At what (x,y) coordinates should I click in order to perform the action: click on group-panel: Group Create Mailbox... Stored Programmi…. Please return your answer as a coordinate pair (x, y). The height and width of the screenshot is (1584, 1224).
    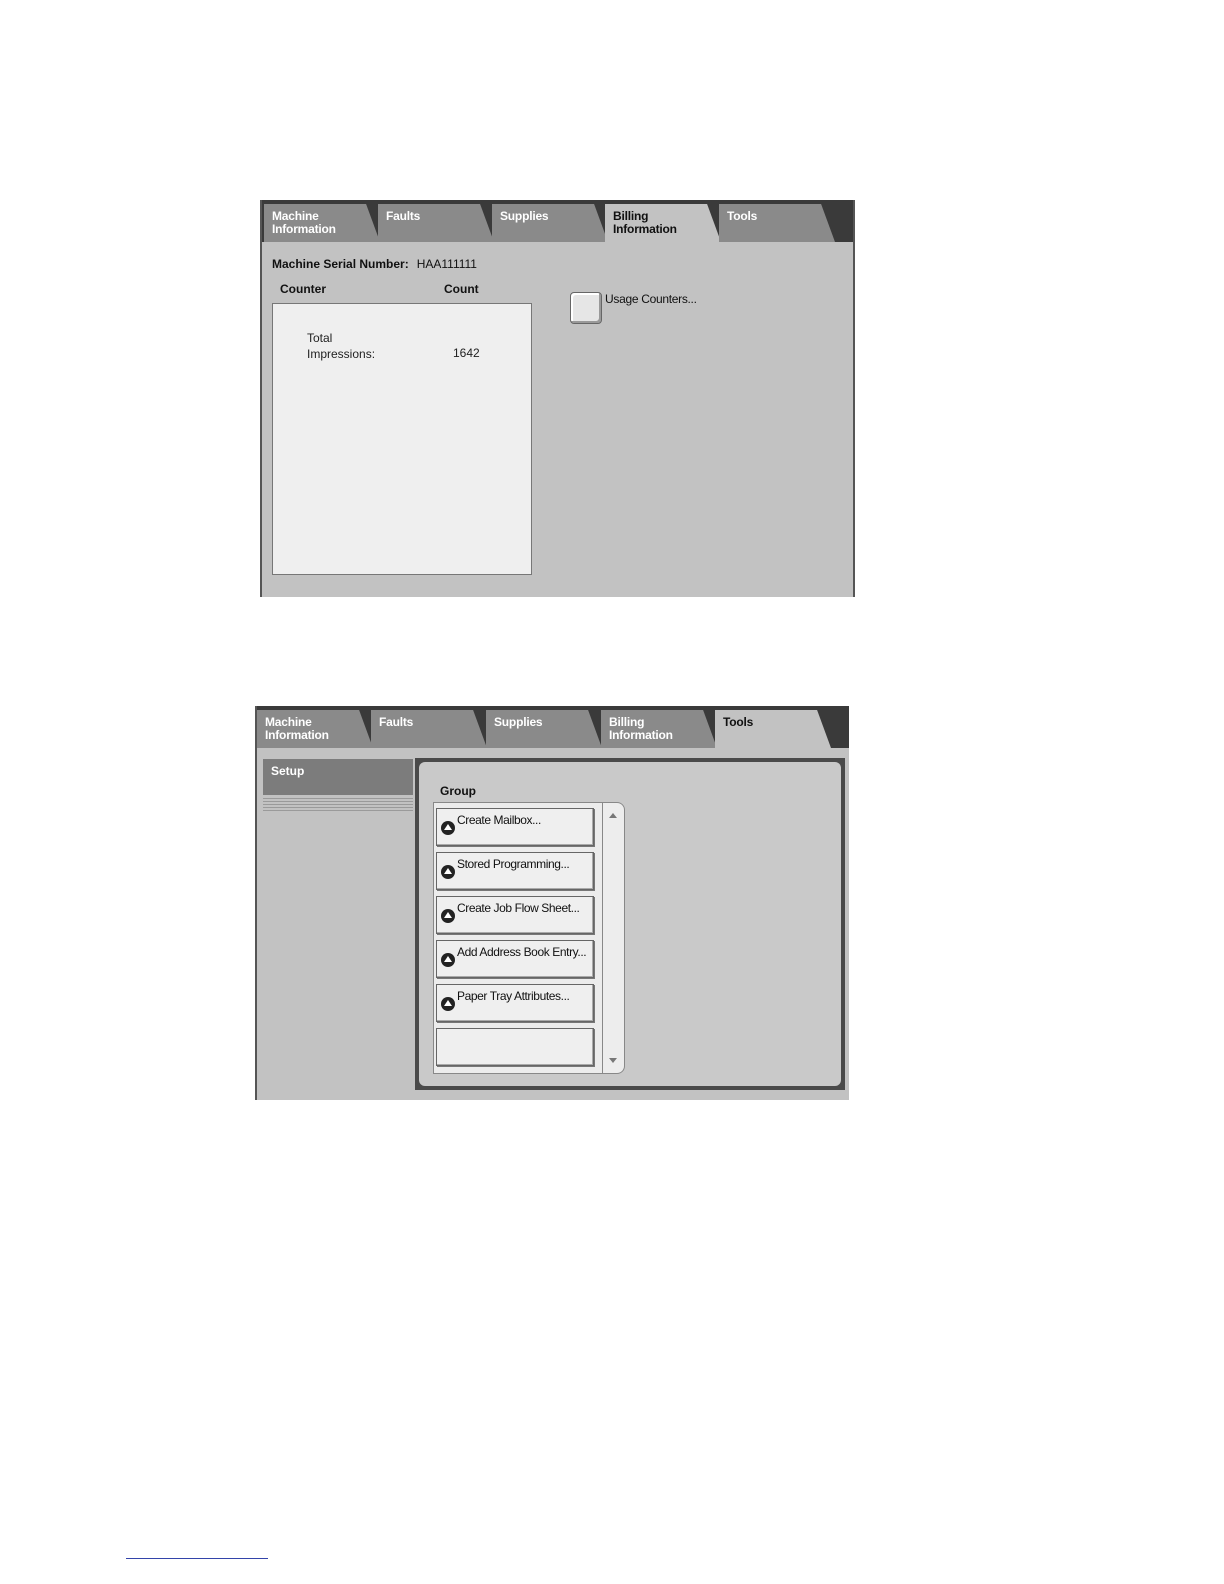
    Looking at the image, I should click on (630, 924).